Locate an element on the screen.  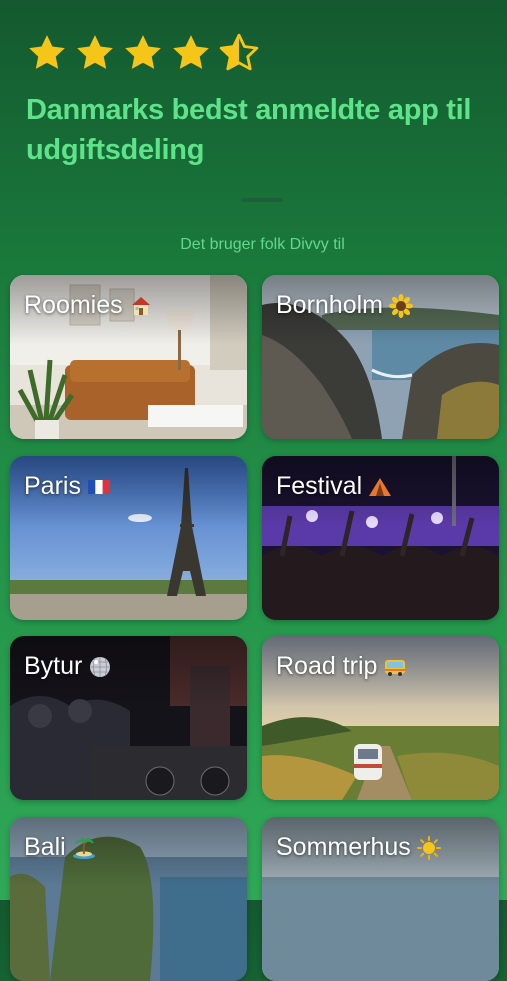
category-card-festival: Festival is located at coordinates (380, 538).